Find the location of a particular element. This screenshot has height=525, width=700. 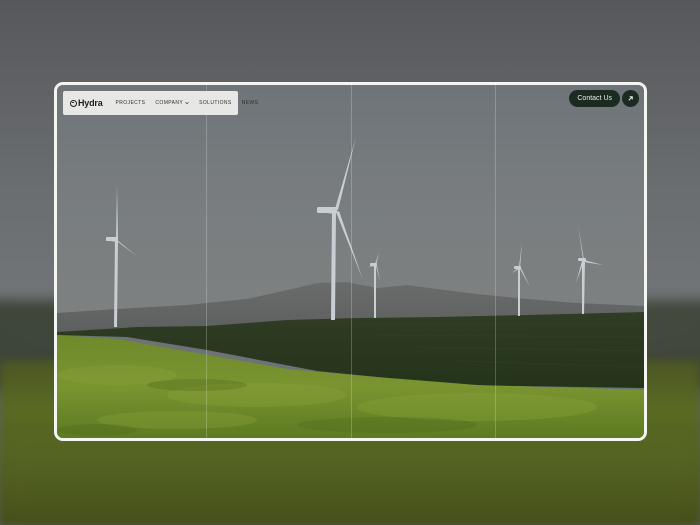

logo-text: Hydra is located at coordinates (90, 103).